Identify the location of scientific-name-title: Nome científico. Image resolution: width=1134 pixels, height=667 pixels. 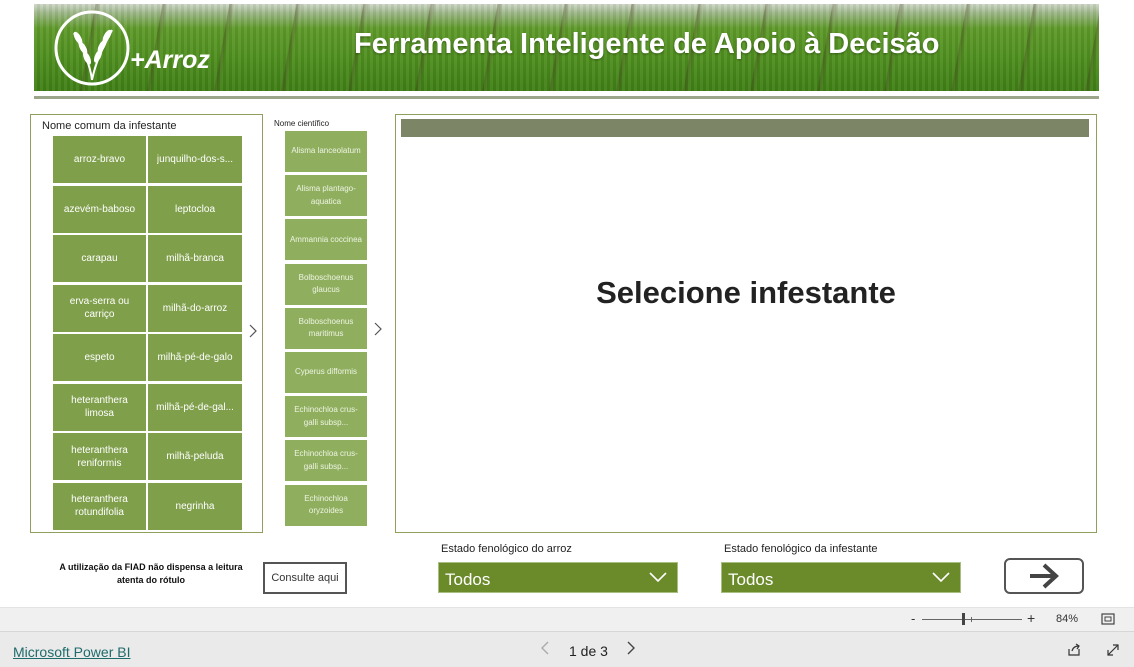
(302, 123).